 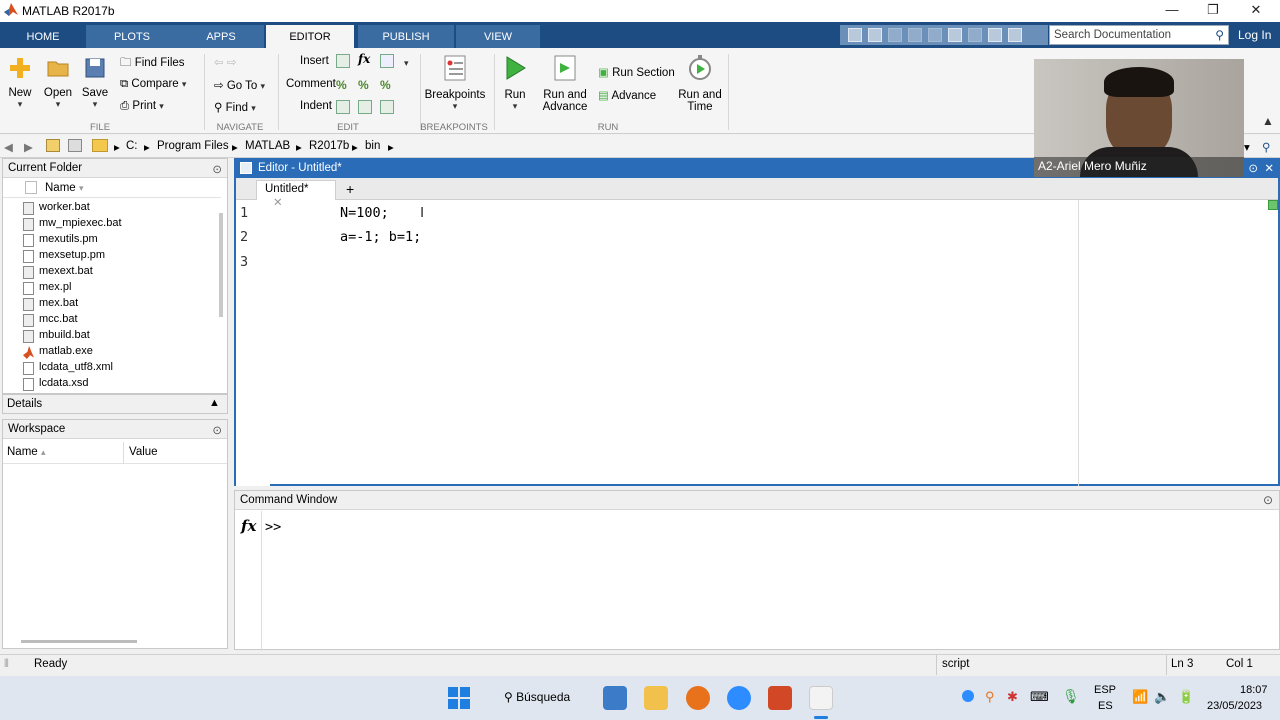 What do you see at coordinates (112, 353) in the screenshot?
I see `list-item: matlab.exe` at bounding box center [112, 353].